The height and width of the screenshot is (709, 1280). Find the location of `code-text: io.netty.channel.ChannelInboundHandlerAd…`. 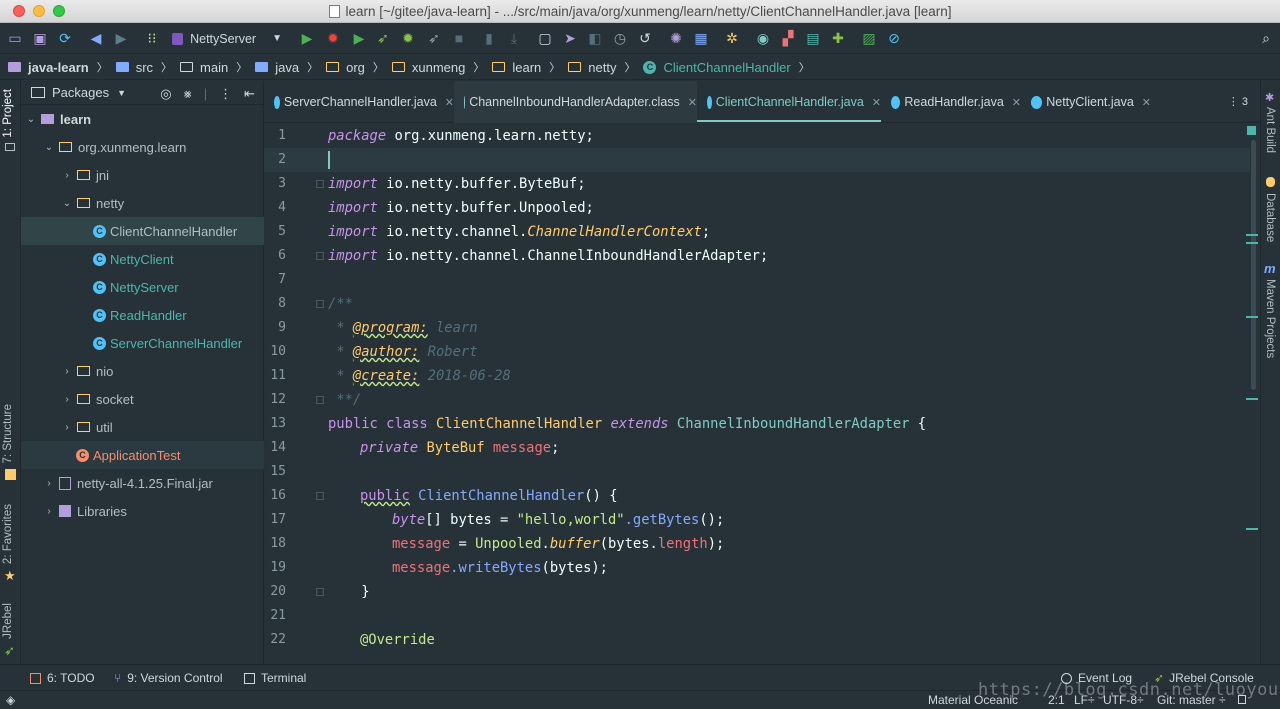

code-text: io.netty.channel.ChannelInboundHandlerAd… is located at coordinates (573, 256).